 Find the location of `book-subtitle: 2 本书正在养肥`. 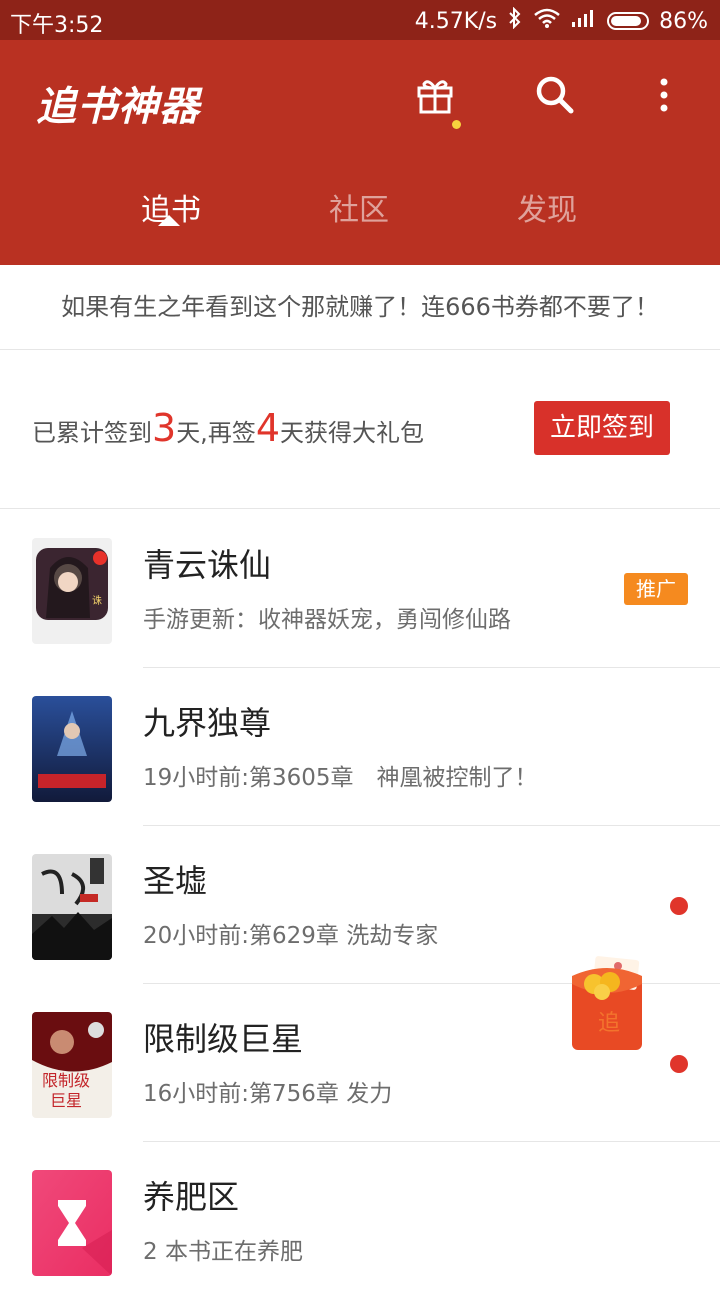

book-subtitle: 2 本书正在养肥 is located at coordinates (223, 1252).